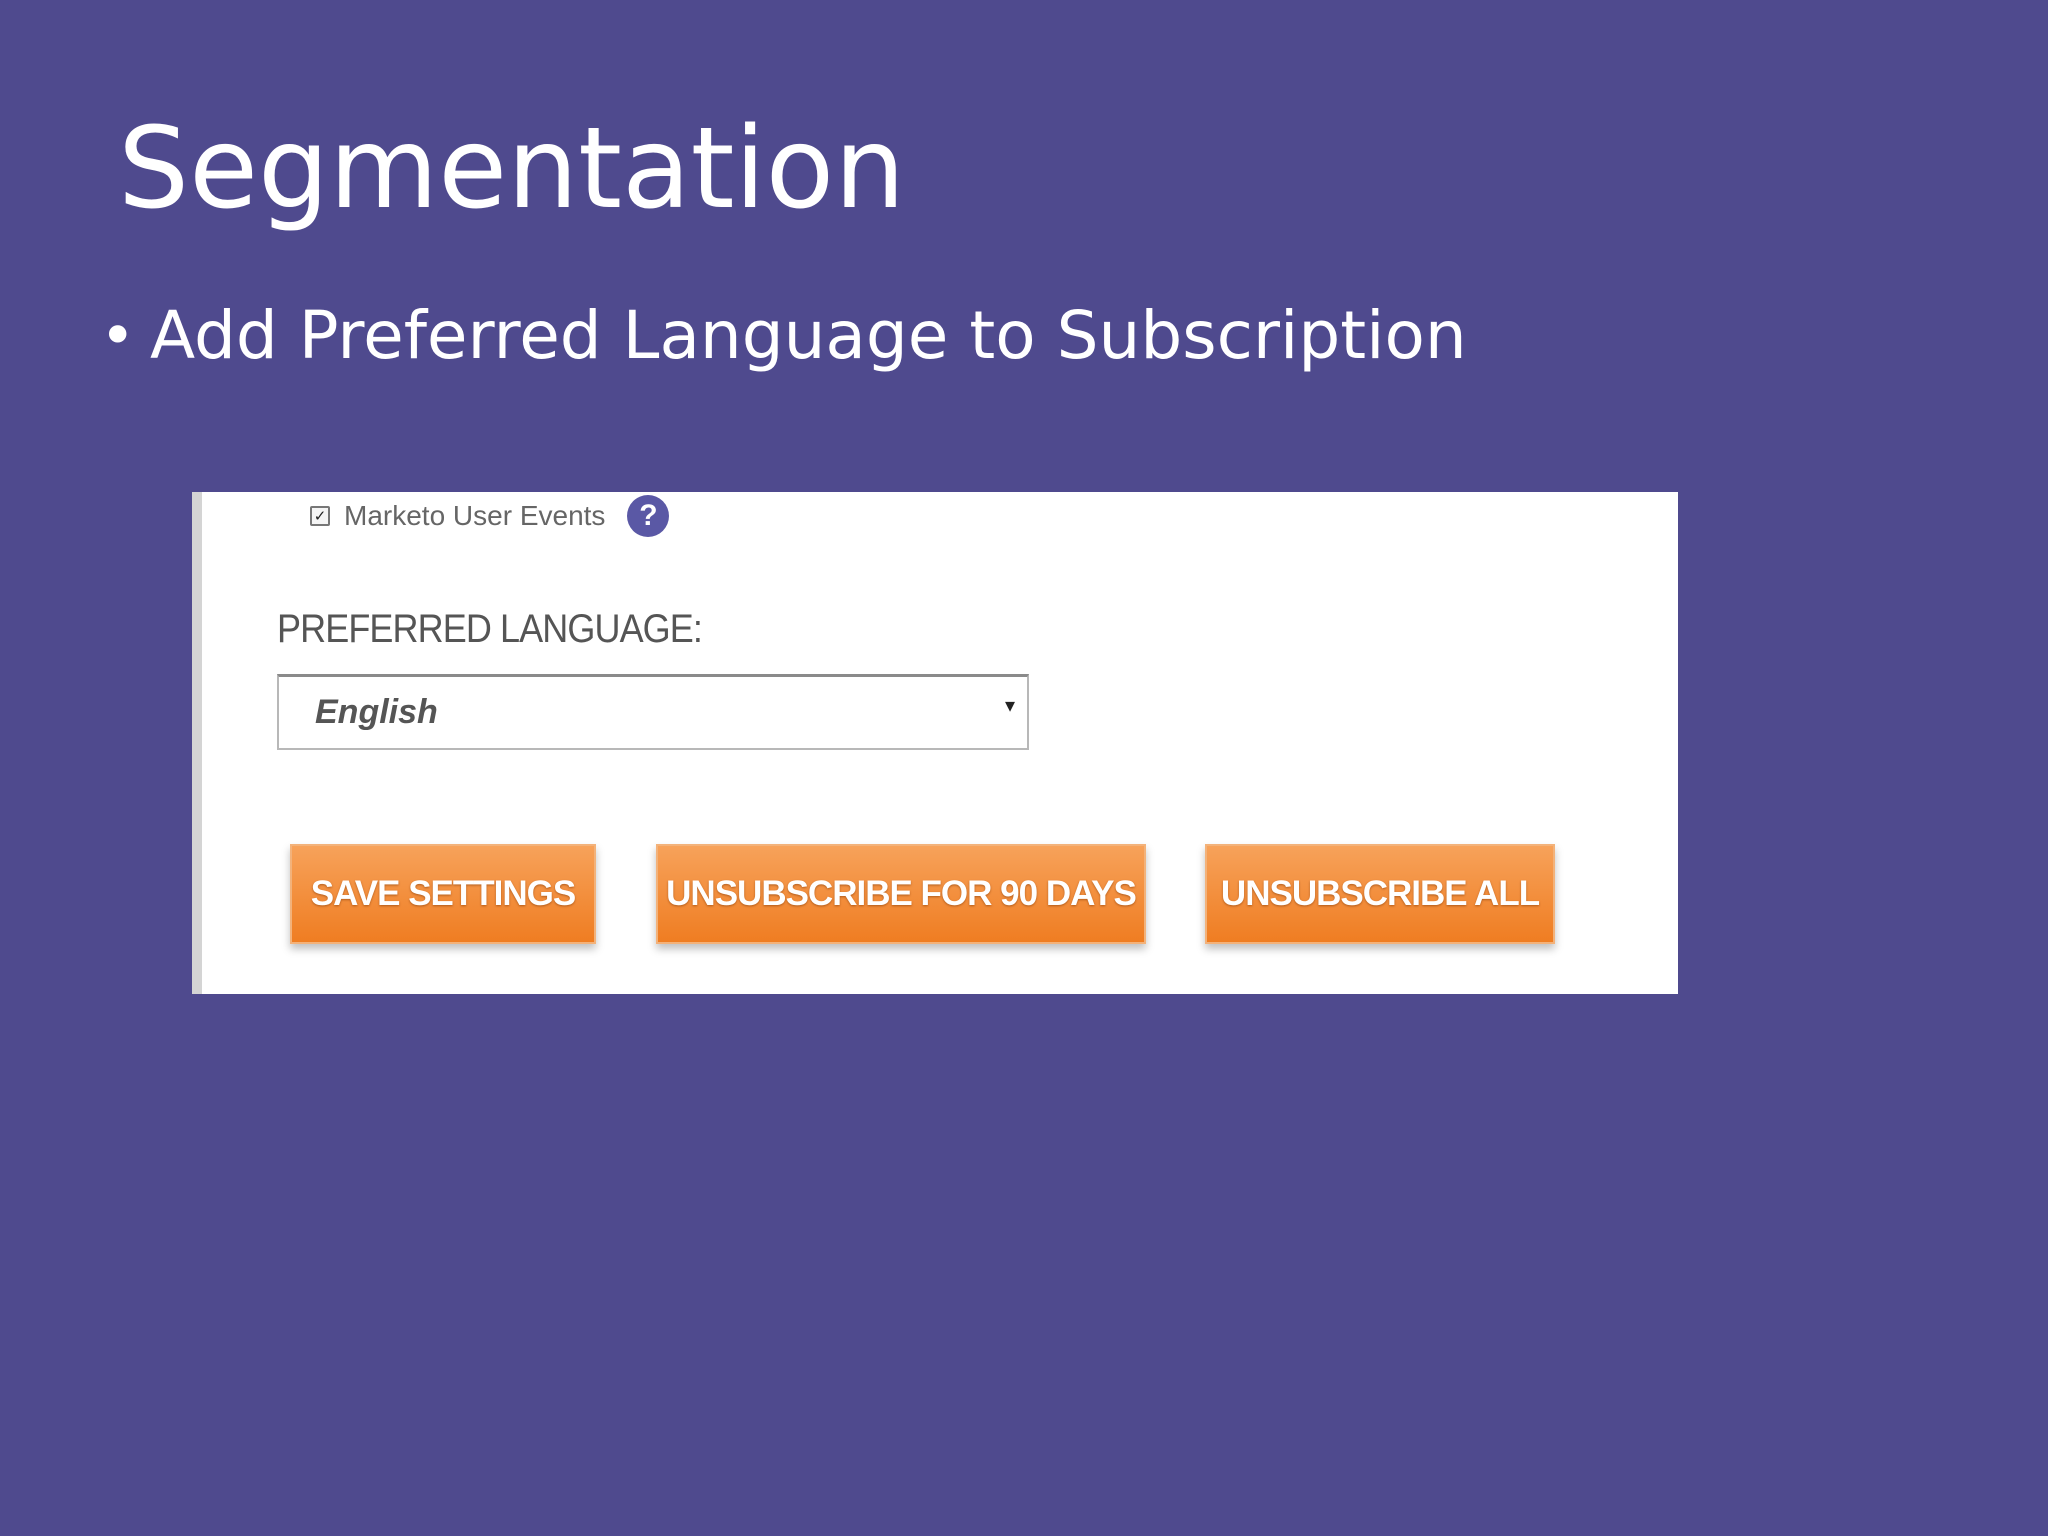  Describe the element at coordinates (376, 712) in the screenshot. I see `selected-language-value: English` at that location.